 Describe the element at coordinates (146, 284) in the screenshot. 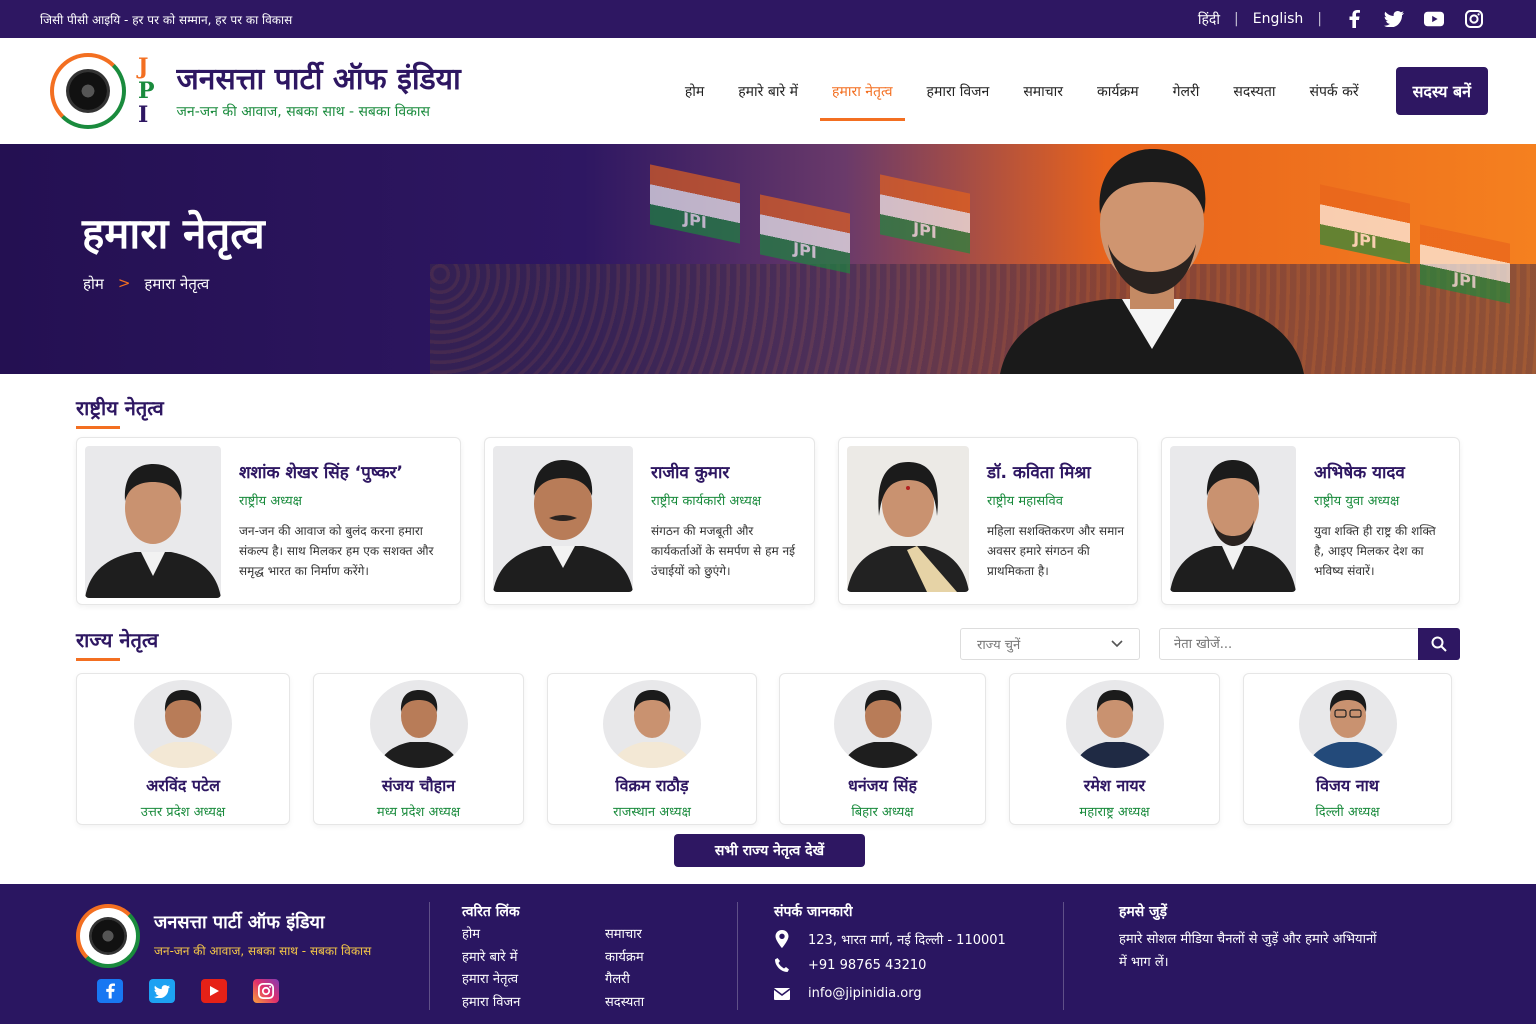

I see `breadcrumb: होम > हमारा नेतृत्व` at that location.